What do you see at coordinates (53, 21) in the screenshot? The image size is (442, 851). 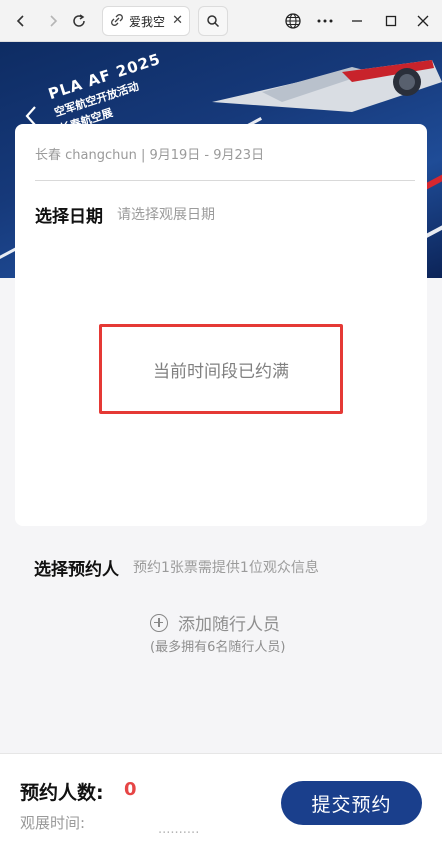 I see `forward-icon` at bounding box center [53, 21].